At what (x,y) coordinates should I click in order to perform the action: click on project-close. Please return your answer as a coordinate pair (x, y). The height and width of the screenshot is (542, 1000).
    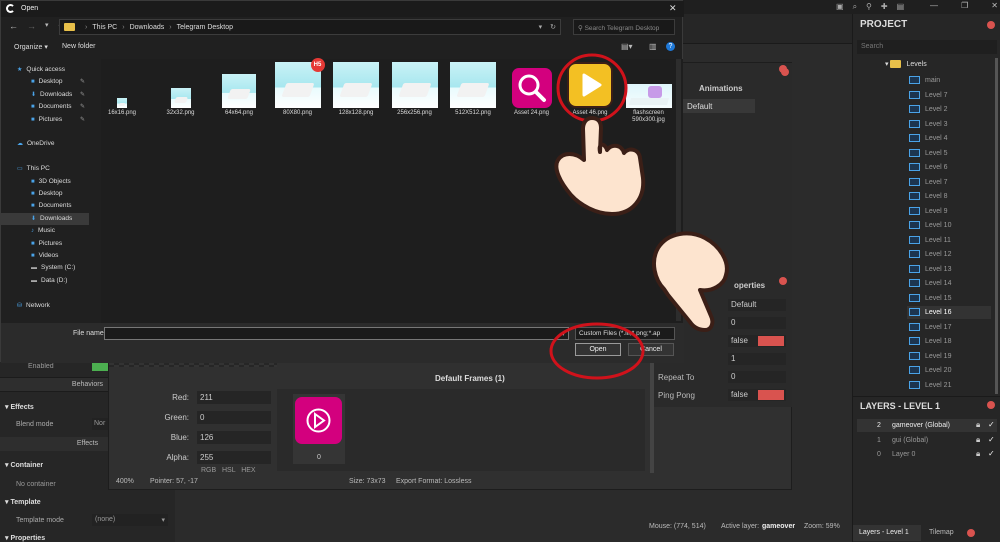
    Looking at the image, I should click on (991, 25).